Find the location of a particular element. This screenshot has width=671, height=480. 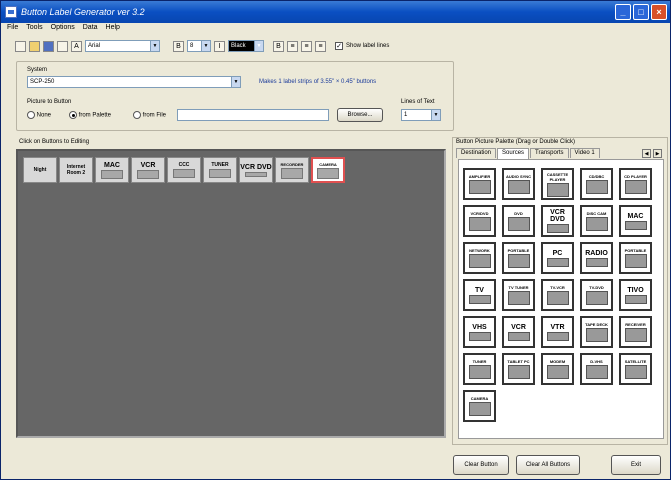

font-size-combo: 8 ▼ is located at coordinates (199, 46).